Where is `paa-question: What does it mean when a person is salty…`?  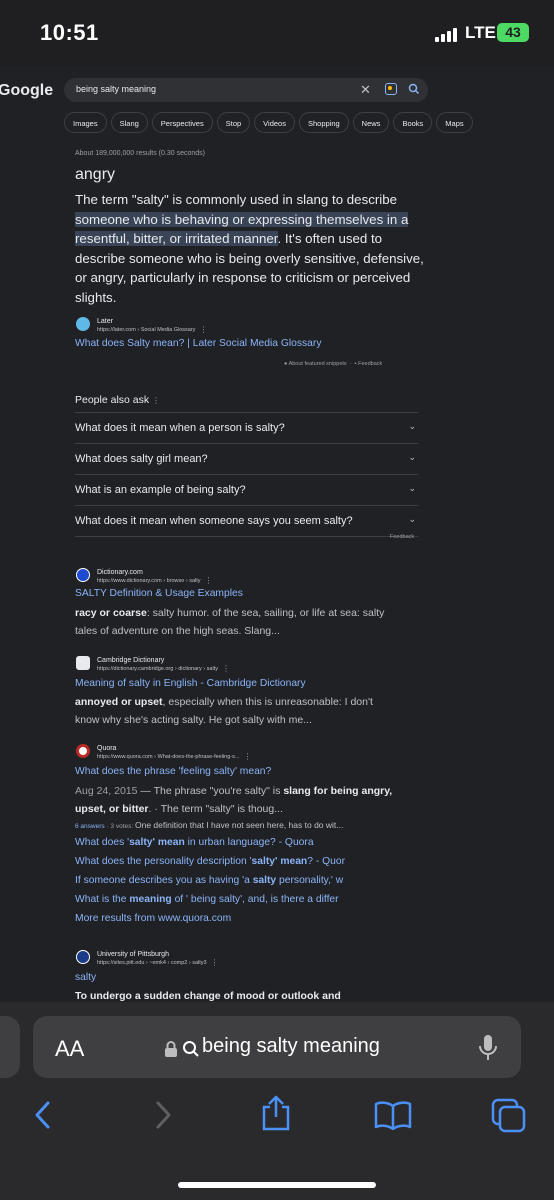
paa-question: What does it mean when a person is salty… is located at coordinates (246, 427).